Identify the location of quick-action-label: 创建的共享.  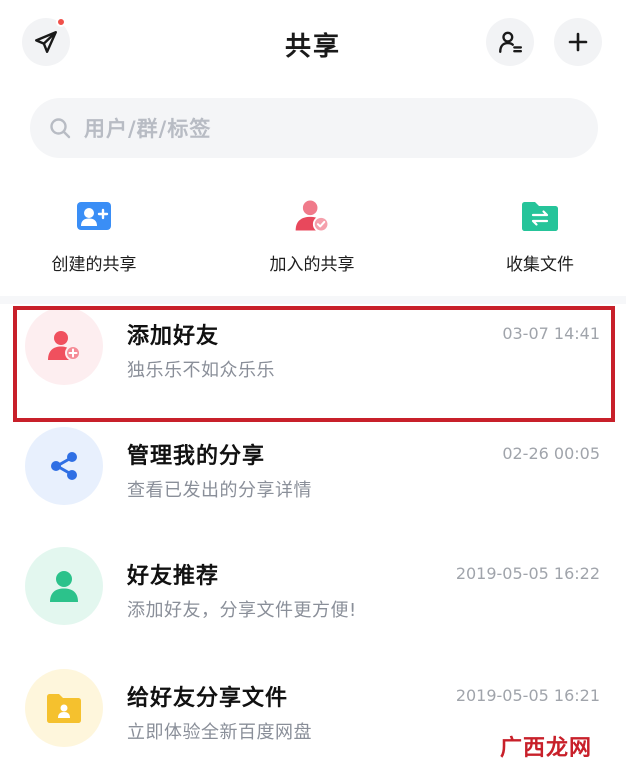
(94, 265).